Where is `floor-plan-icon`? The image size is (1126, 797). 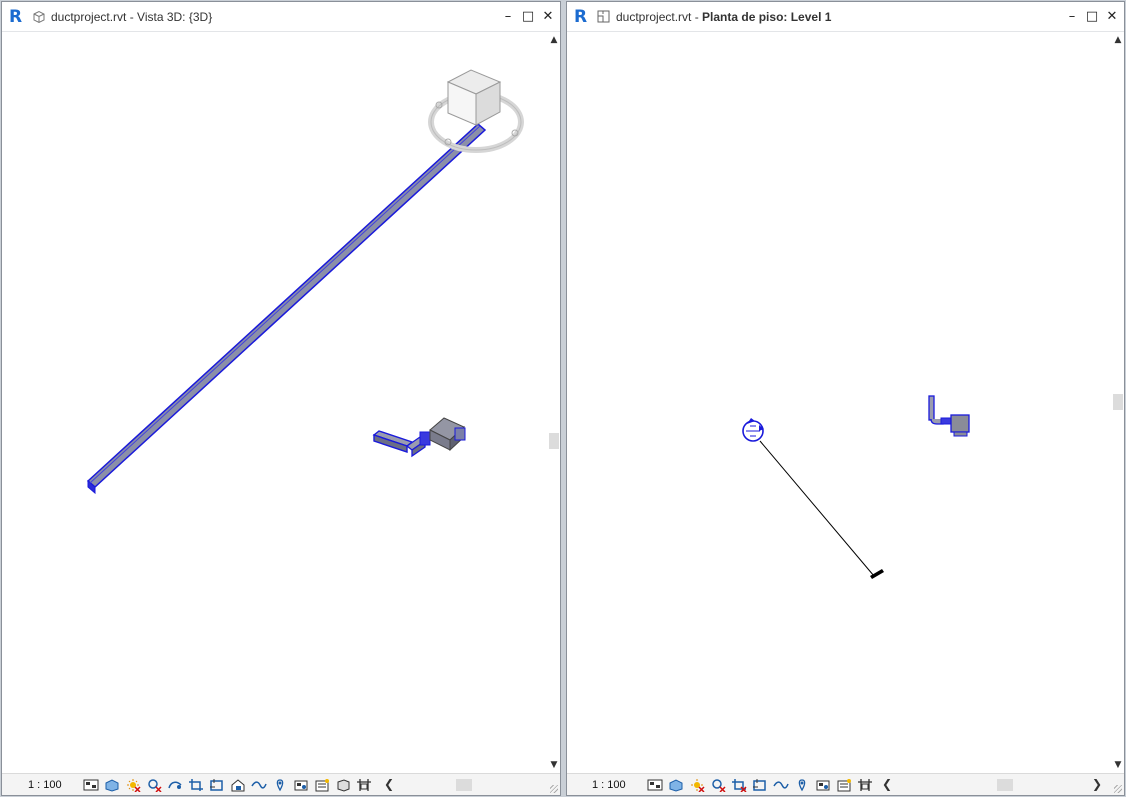 floor-plan-icon is located at coordinates (603, 16).